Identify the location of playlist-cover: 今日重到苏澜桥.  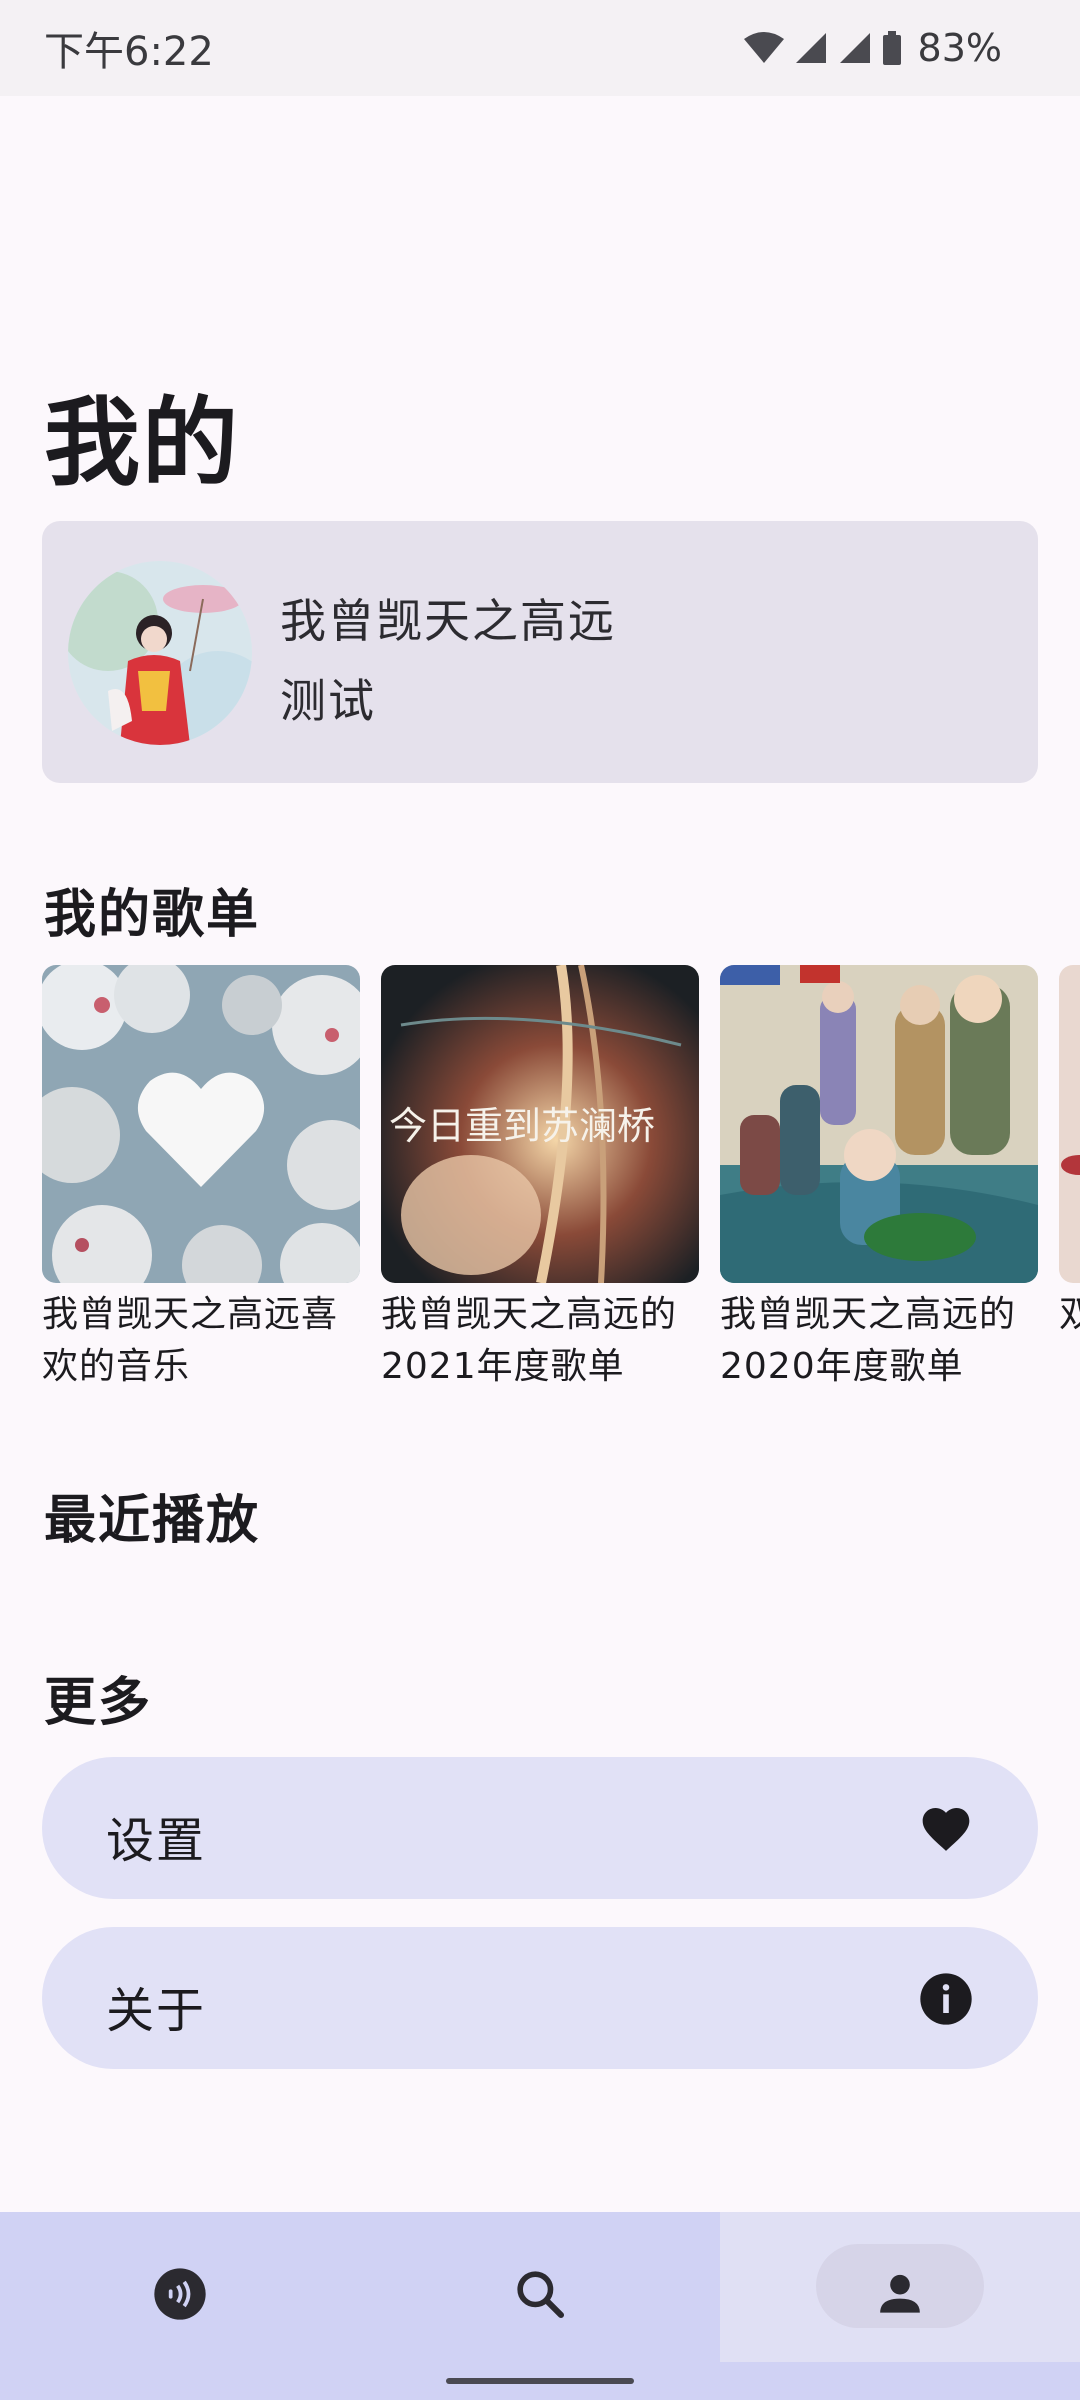
(540, 1124).